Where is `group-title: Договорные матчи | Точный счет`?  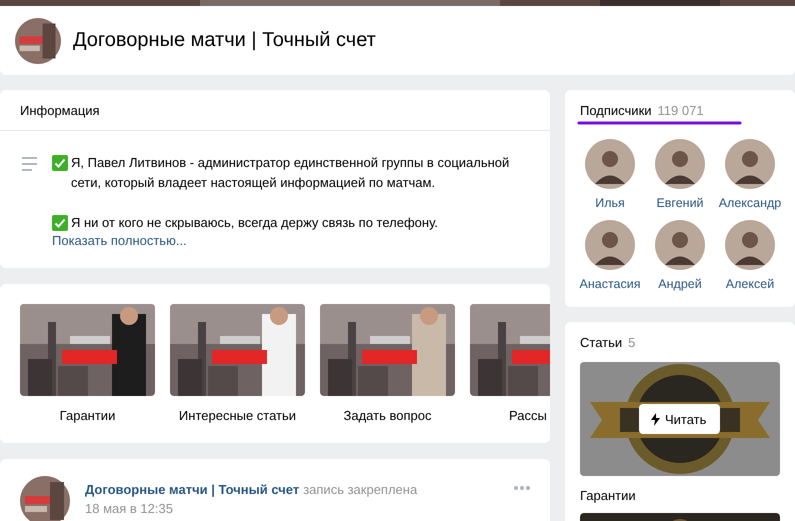 group-title: Договорные матчи | Точный счет is located at coordinates (224, 40).